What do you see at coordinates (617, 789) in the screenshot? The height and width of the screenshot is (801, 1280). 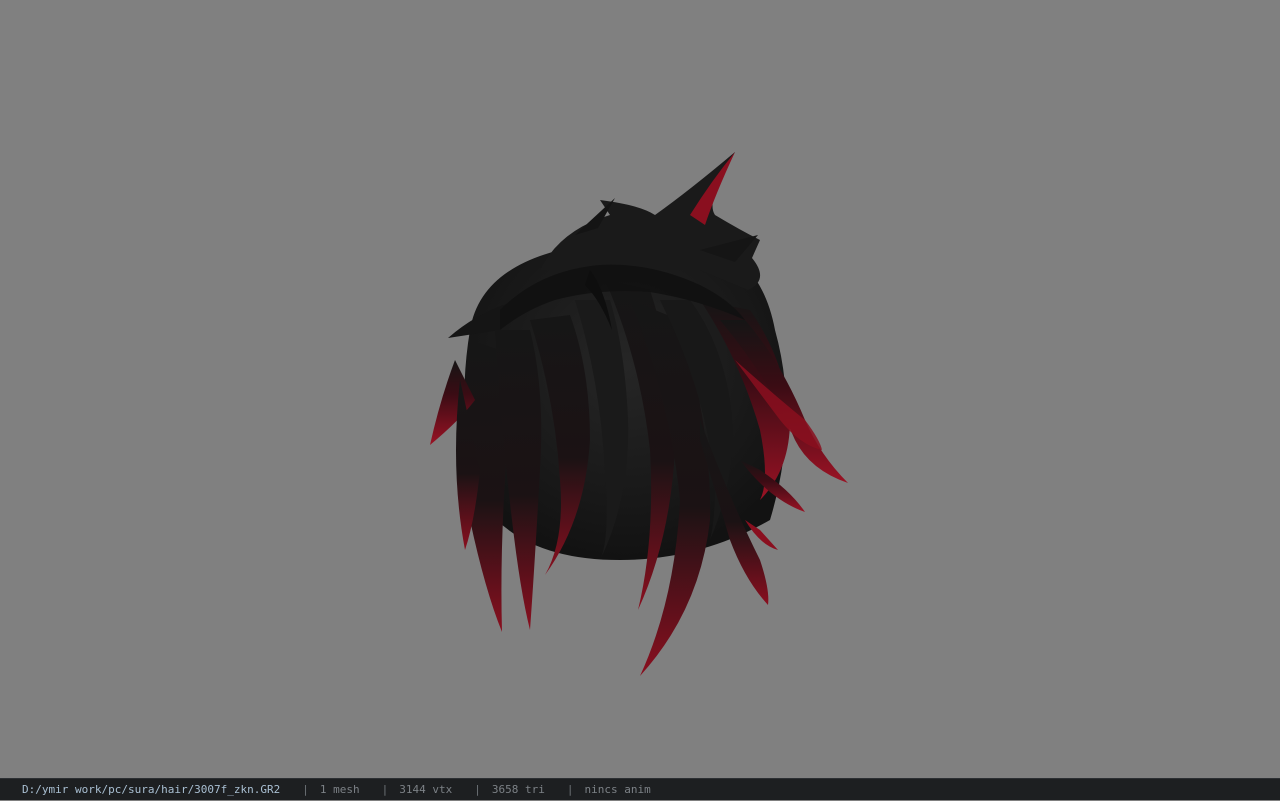 I see `animation-status-label: nincs anim` at bounding box center [617, 789].